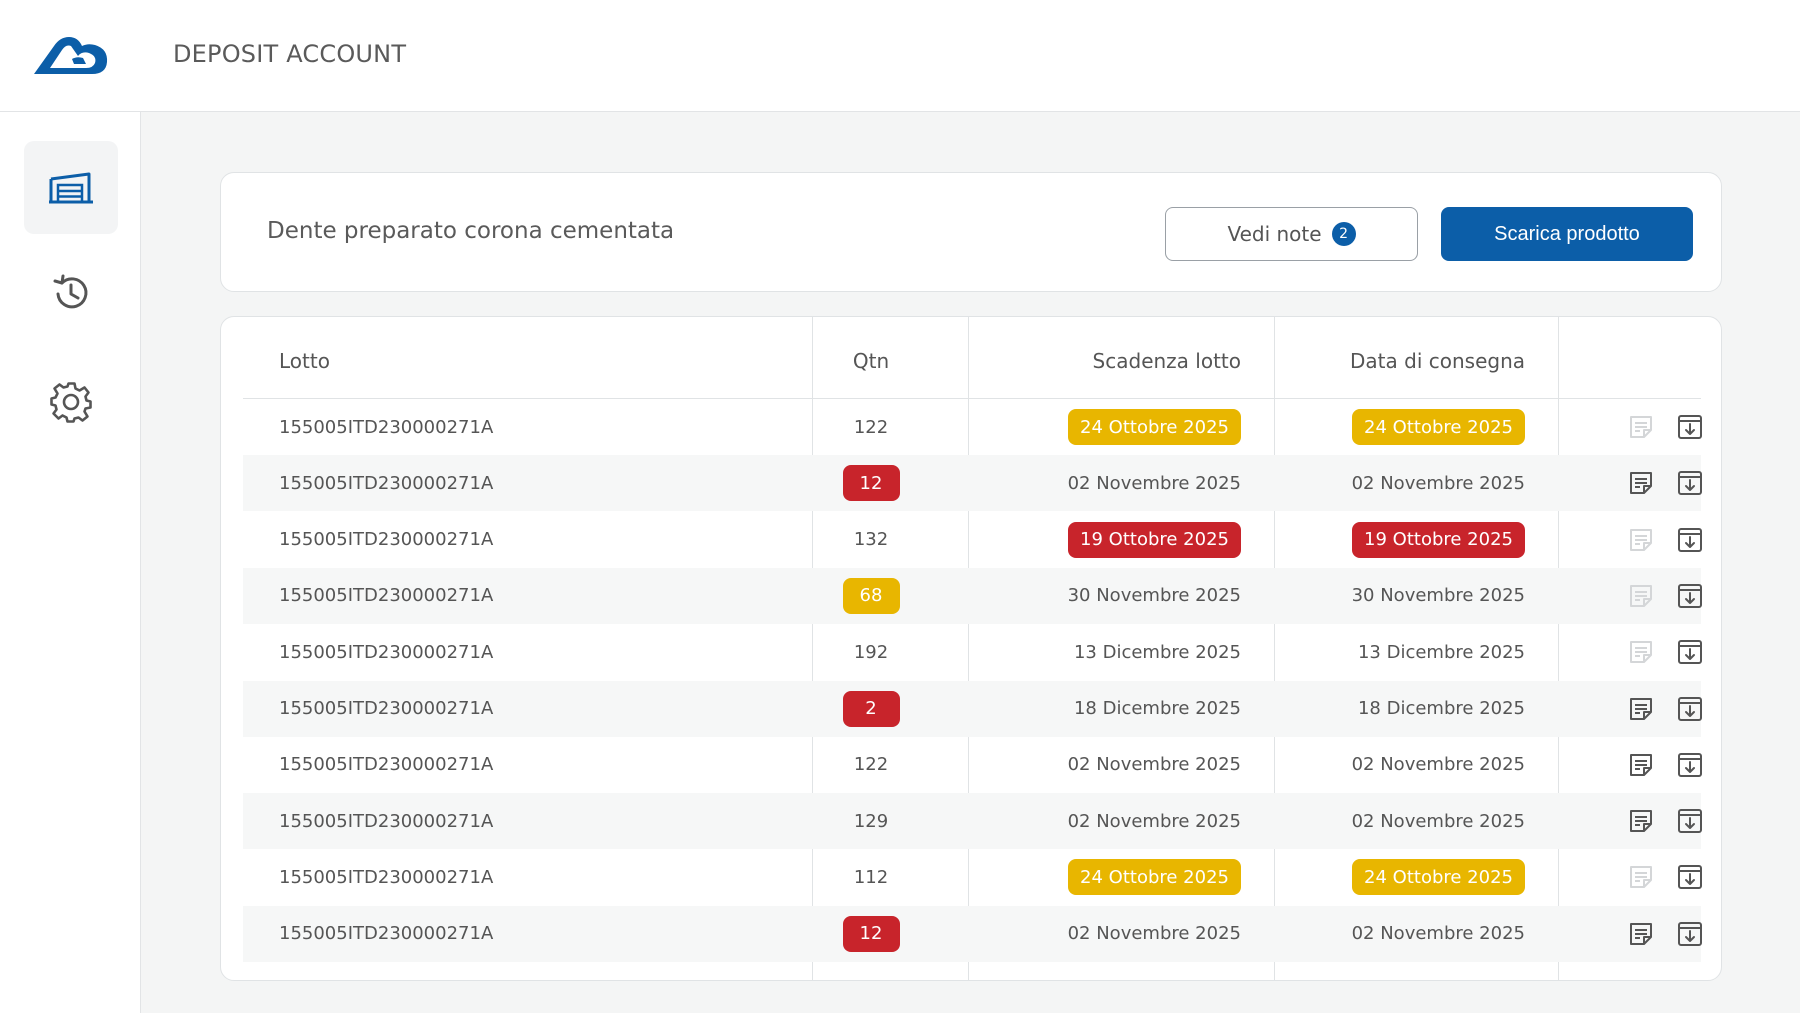  I want to click on cloud-logo-icon, so click(71, 55).